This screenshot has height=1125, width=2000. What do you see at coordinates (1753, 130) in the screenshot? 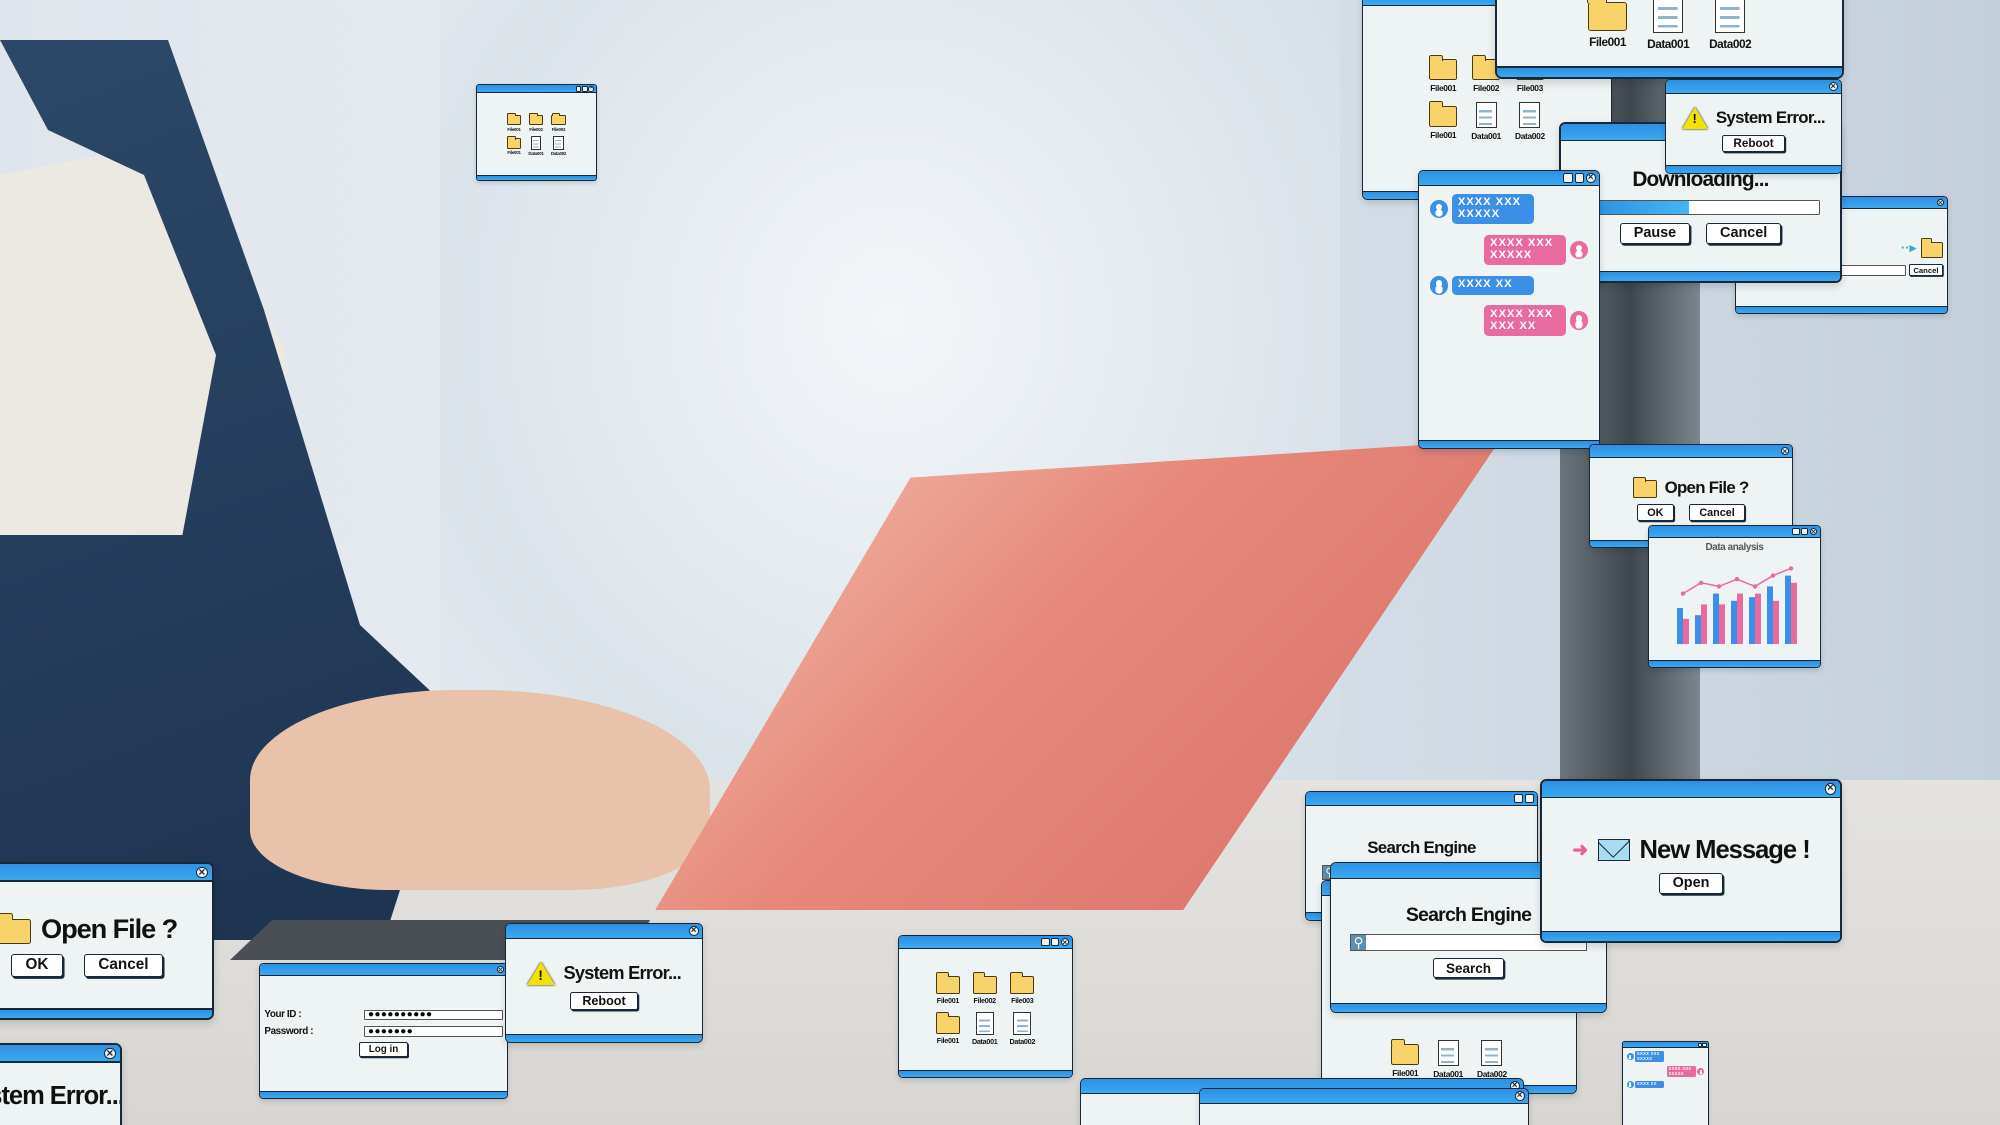
I see `window-body: System Error... Reboot` at bounding box center [1753, 130].